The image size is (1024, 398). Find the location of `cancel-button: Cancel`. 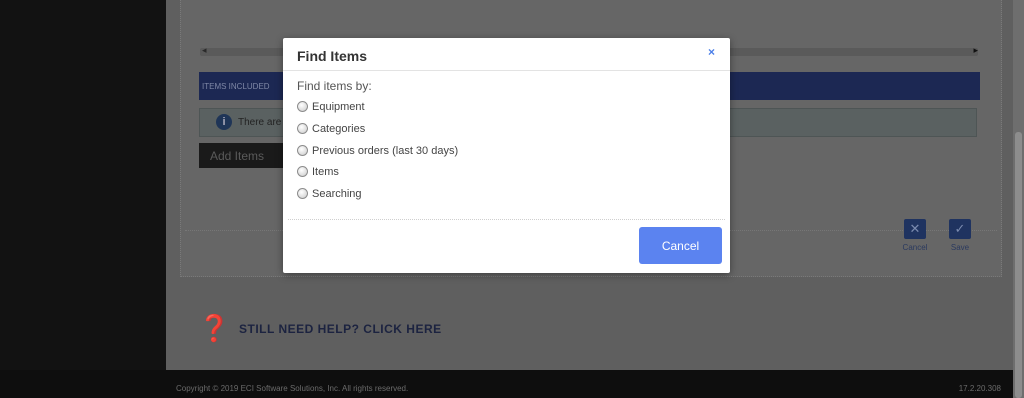

cancel-button: Cancel is located at coordinates (680, 245).